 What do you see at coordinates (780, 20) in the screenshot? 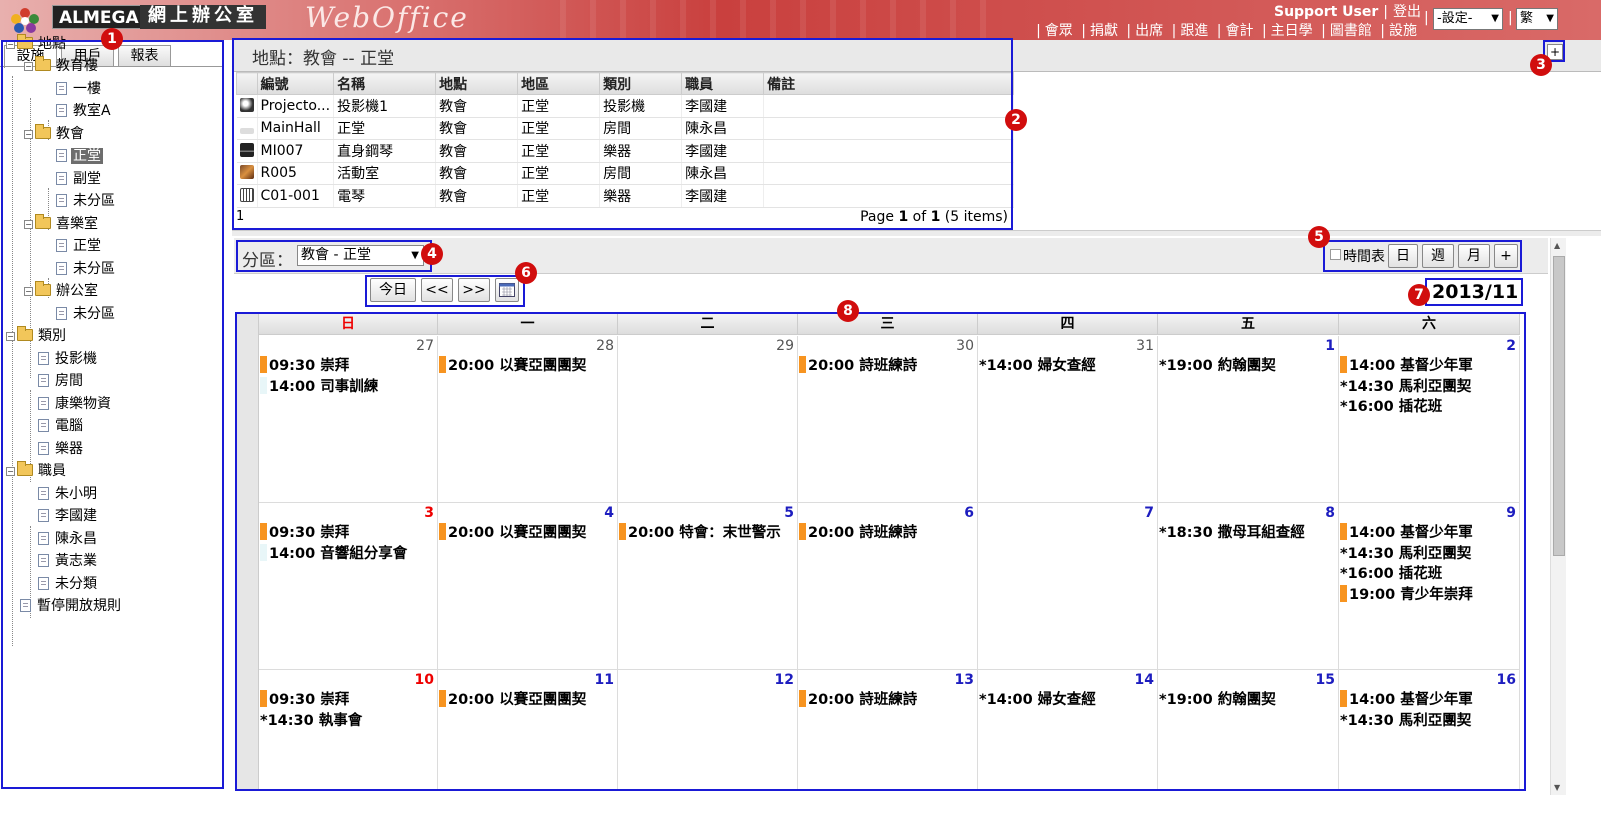
I see `header-decoration` at bounding box center [780, 20].